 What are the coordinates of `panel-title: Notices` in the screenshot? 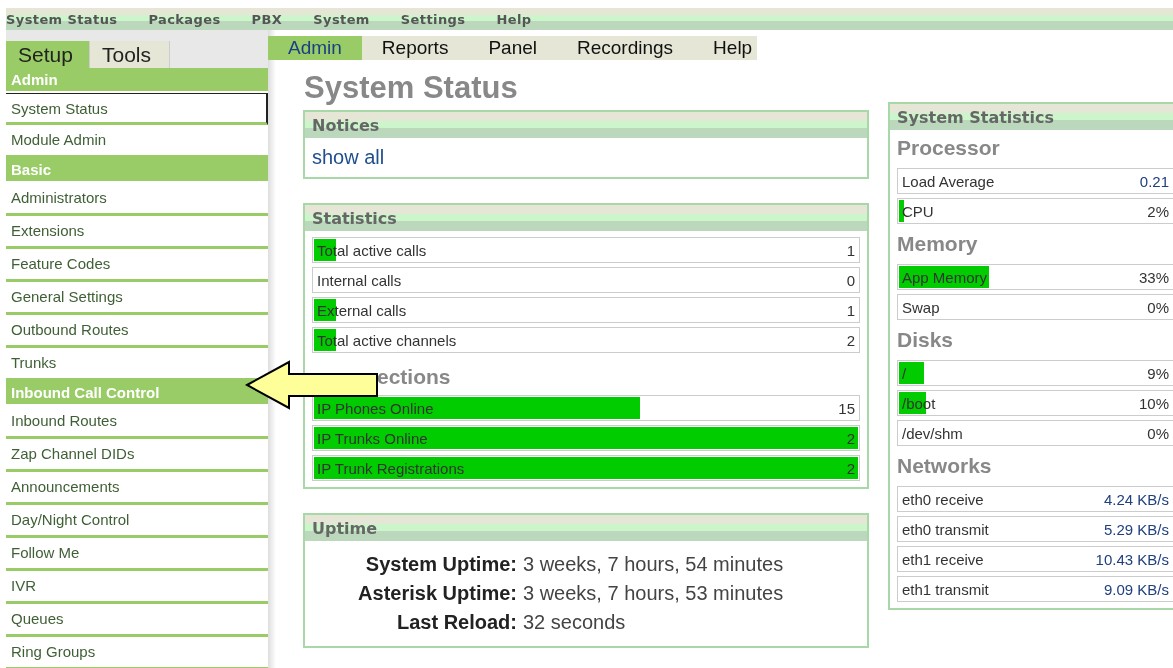 It's located at (586, 125).